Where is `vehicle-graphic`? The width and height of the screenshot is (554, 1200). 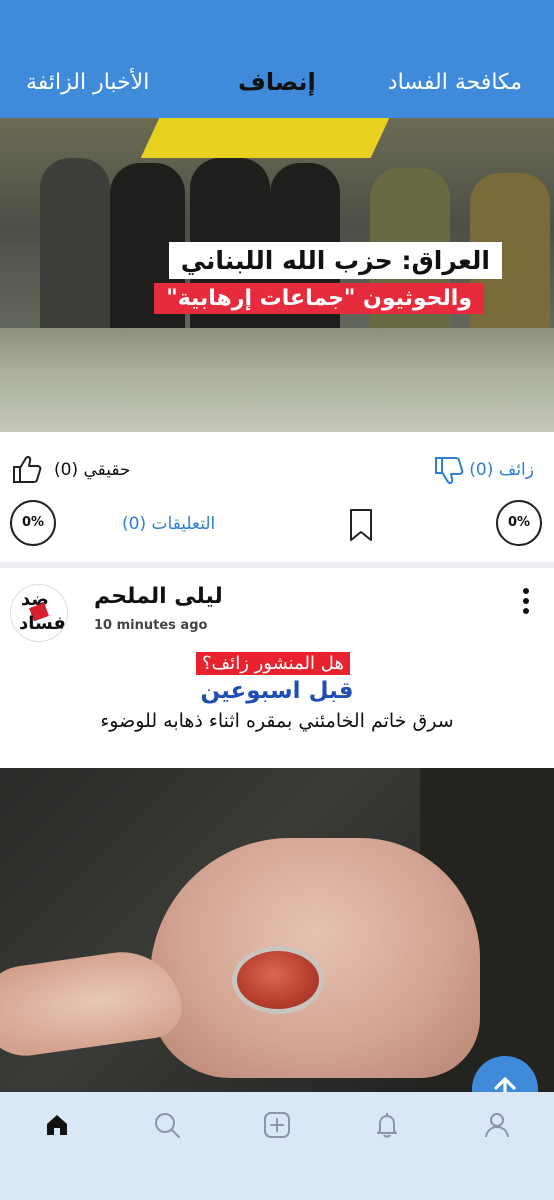
vehicle-graphic is located at coordinates (277, 380).